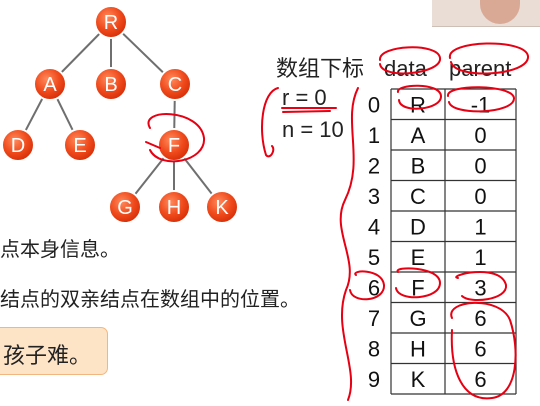  What do you see at coordinates (427, 196) in the screenshot?
I see `table-row: 3 C 0` at bounding box center [427, 196].